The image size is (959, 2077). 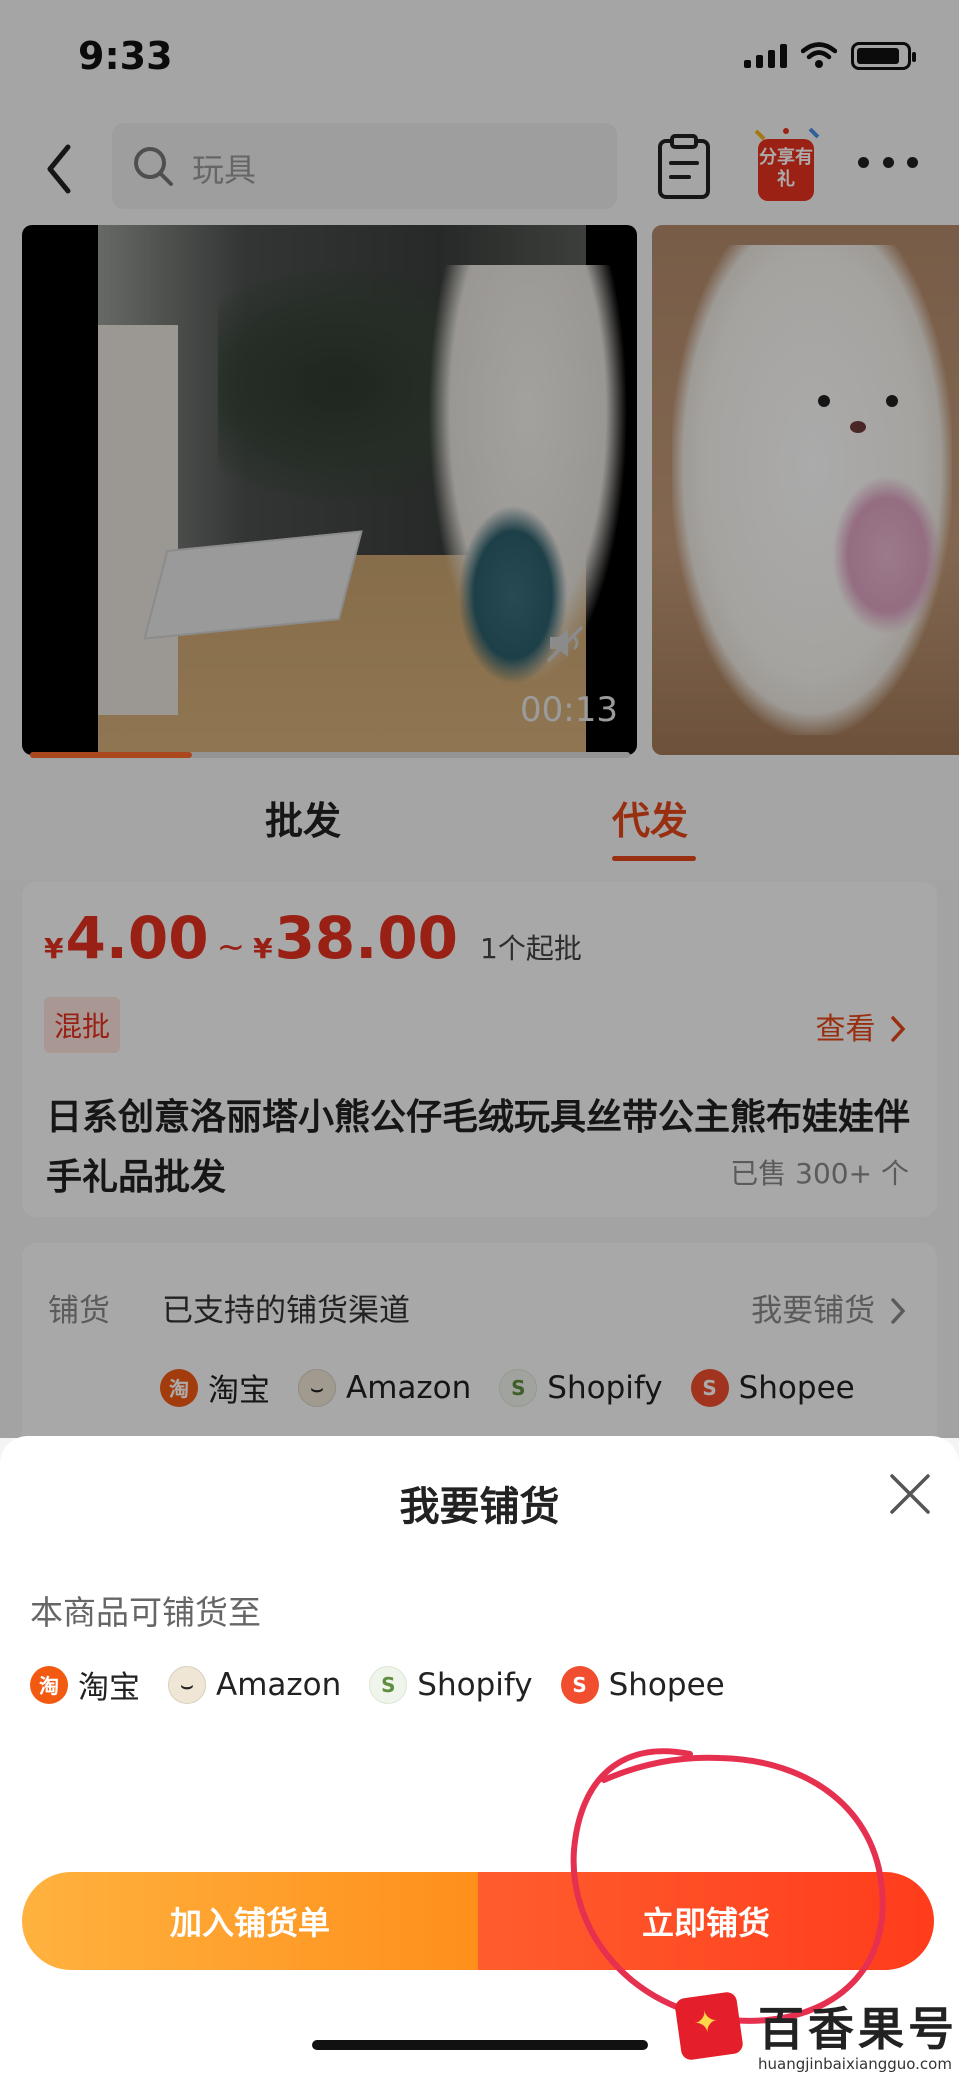 I want to click on taobao-icon: 淘, so click(x=49, y=1684).